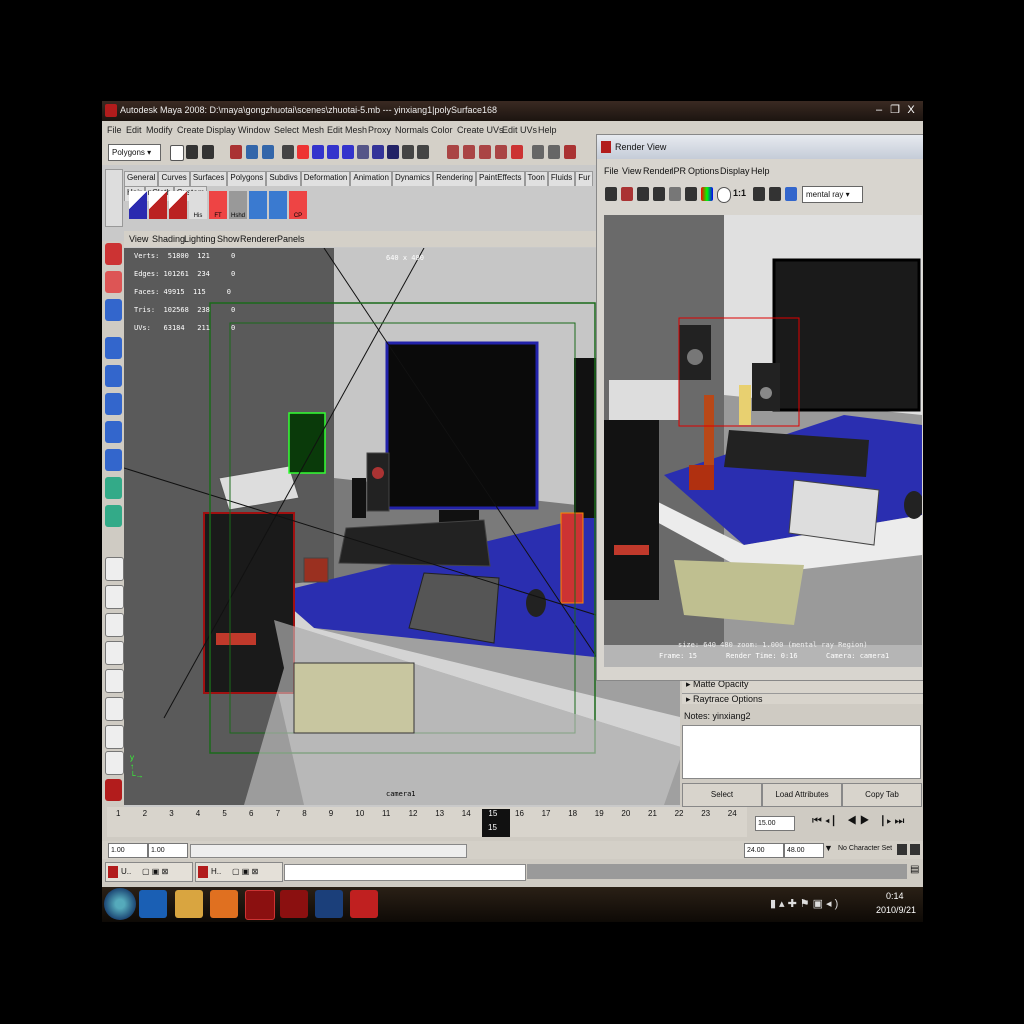 The width and height of the screenshot is (1024, 1024). Describe the element at coordinates (412, 178) in the screenshot. I see `shelf-tab-dynamics: Dynamics` at that location.